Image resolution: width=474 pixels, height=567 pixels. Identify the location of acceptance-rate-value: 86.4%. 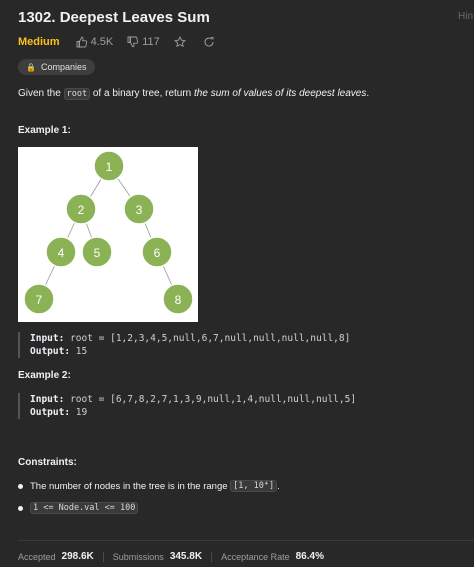
(309, 556).